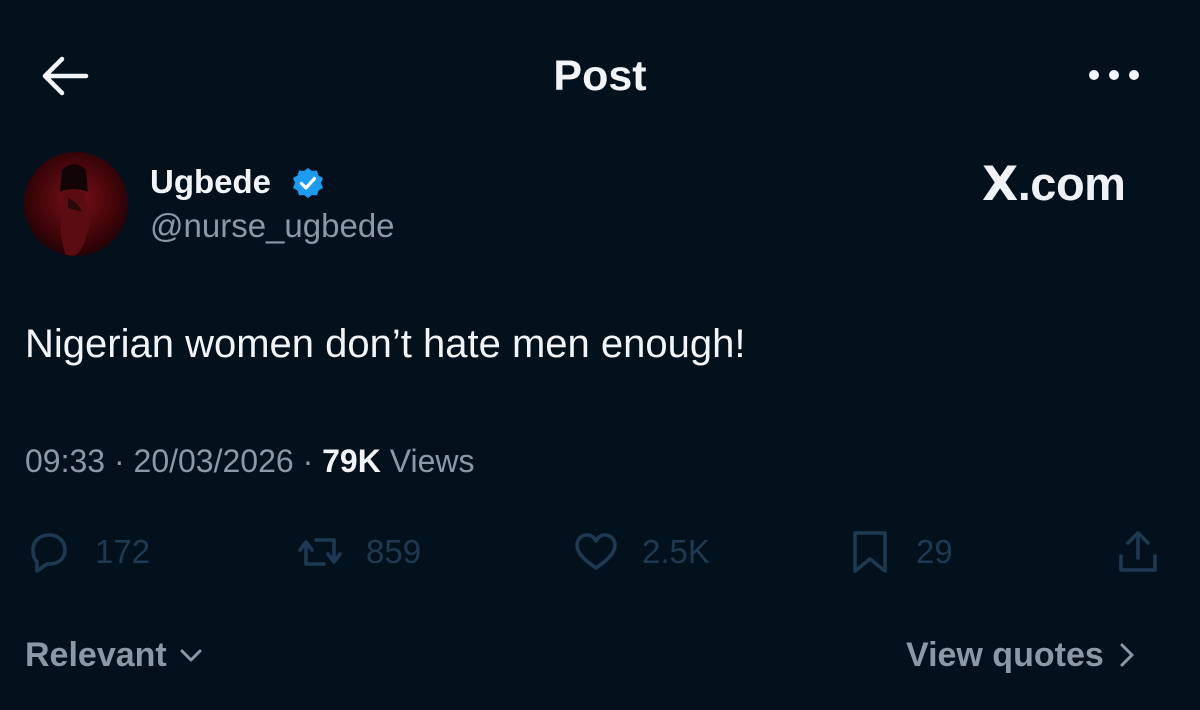 Image resolution: width=1200 pixels, height=710 pixels. I want to click on post-time: 09:33, so click(65, 461).